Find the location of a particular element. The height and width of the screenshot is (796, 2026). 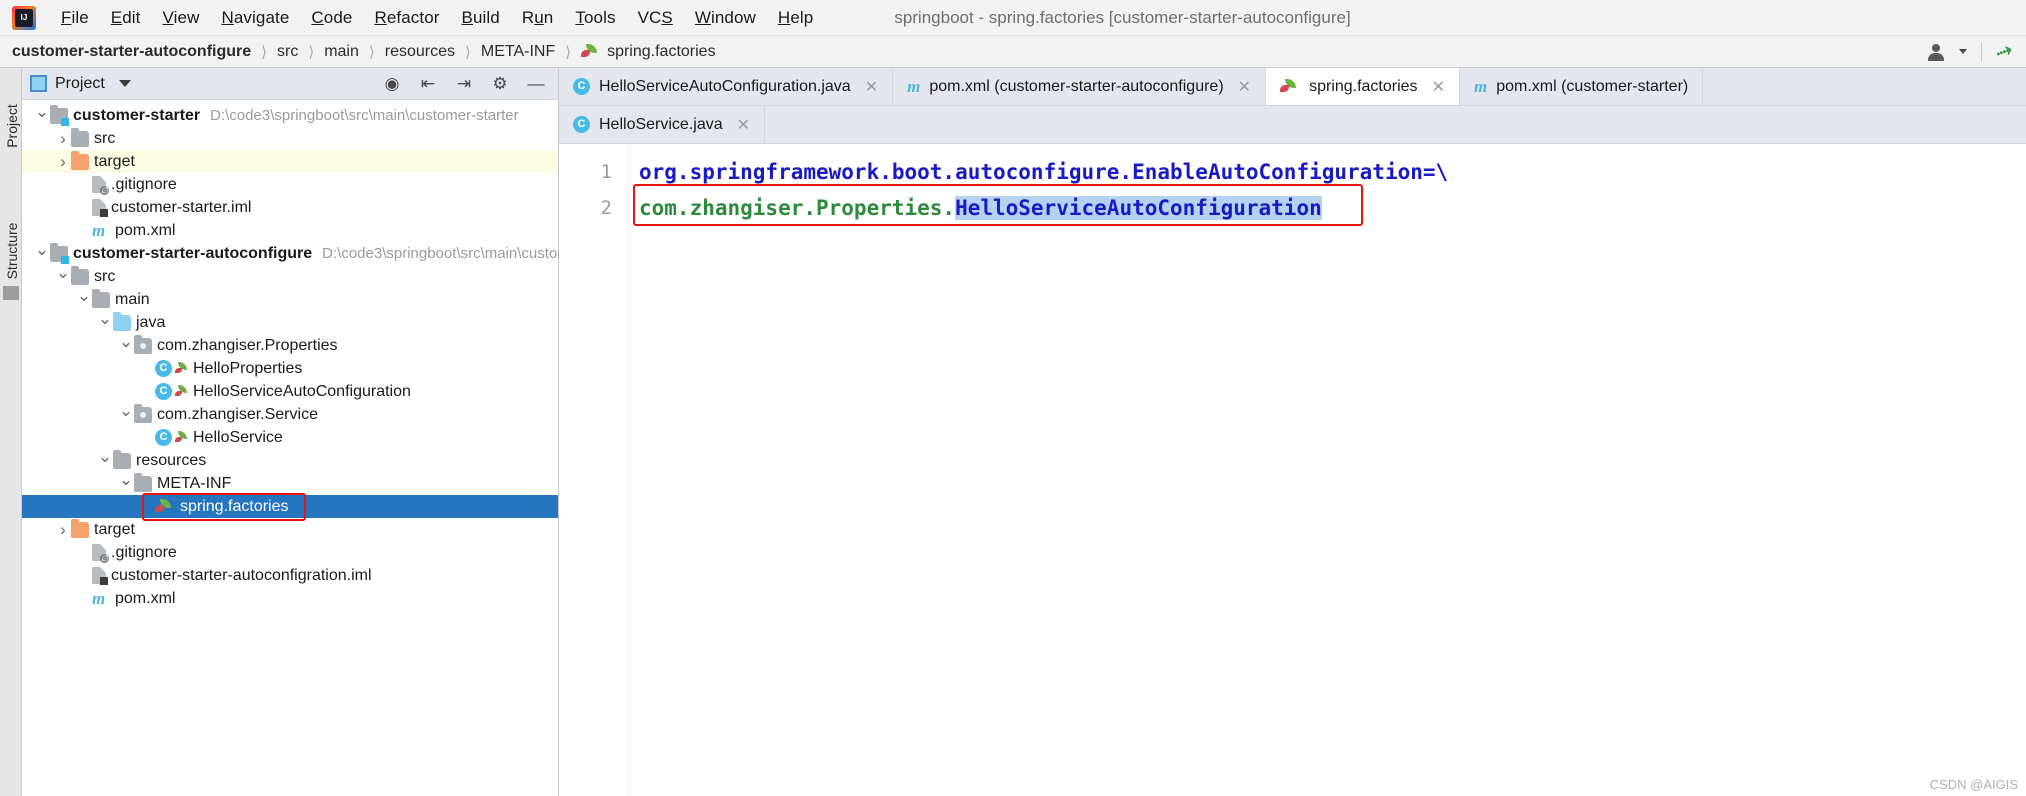

divider is located at coordinates (1981, 51).